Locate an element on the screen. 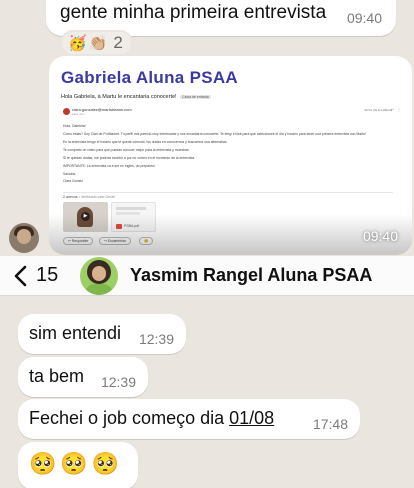  message-bubble: ta bem 12:39 is located at coordinates (83, 377).